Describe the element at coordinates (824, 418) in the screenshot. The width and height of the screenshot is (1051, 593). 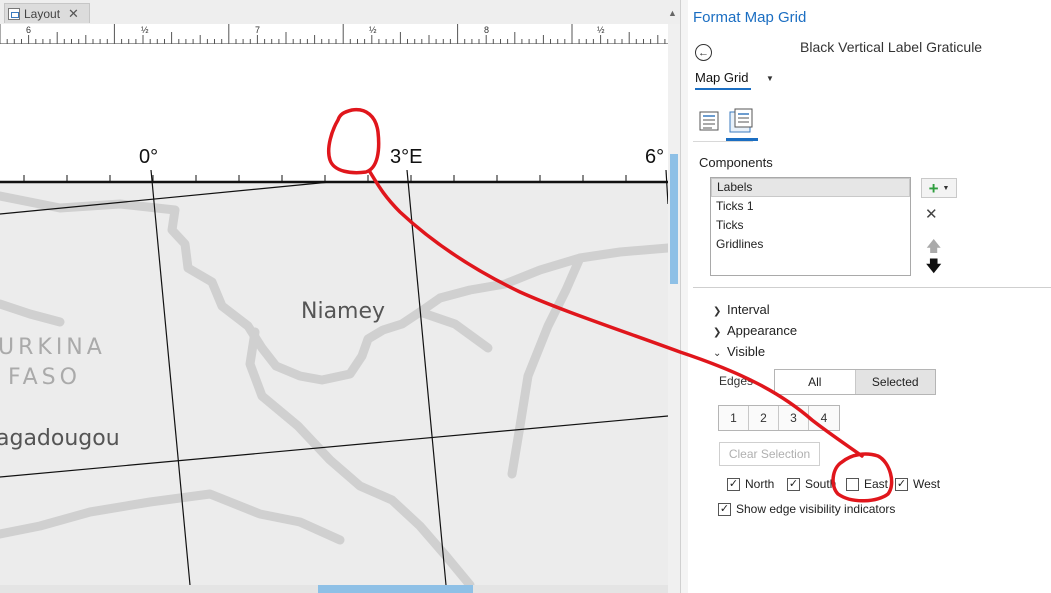
I see `edge-button-4: 4` at that location.